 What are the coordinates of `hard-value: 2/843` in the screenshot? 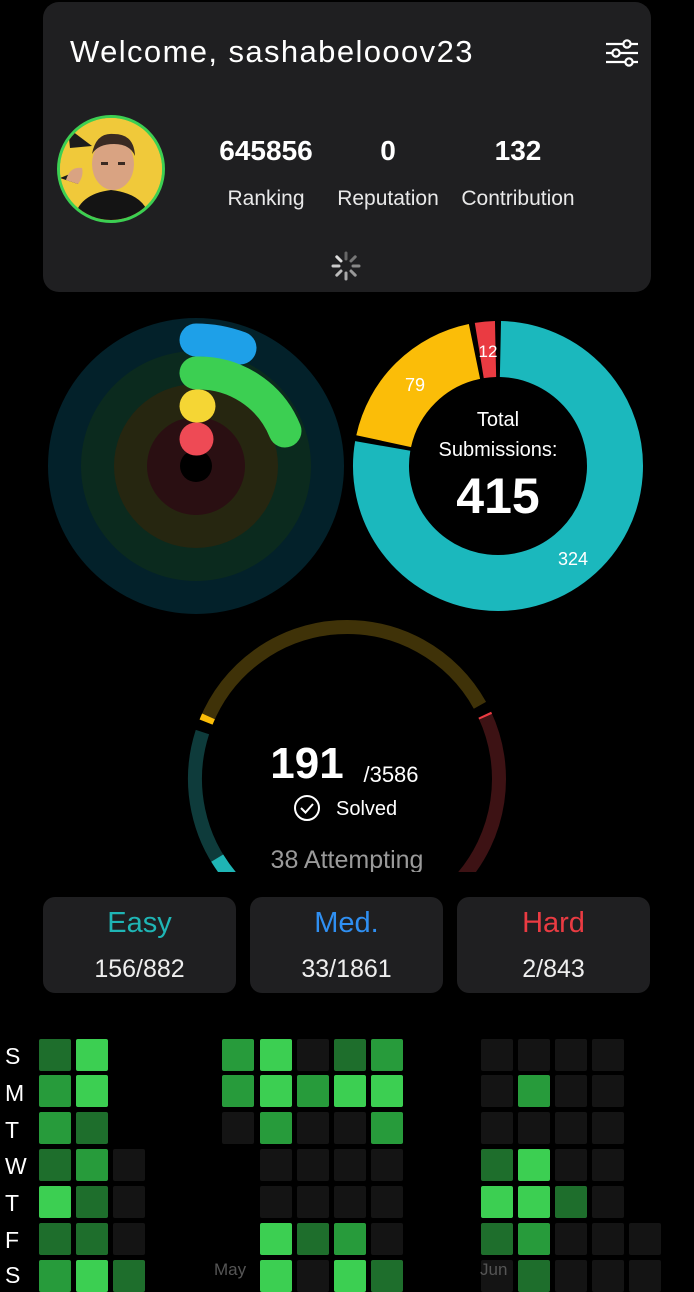 It's located at (553, 969).